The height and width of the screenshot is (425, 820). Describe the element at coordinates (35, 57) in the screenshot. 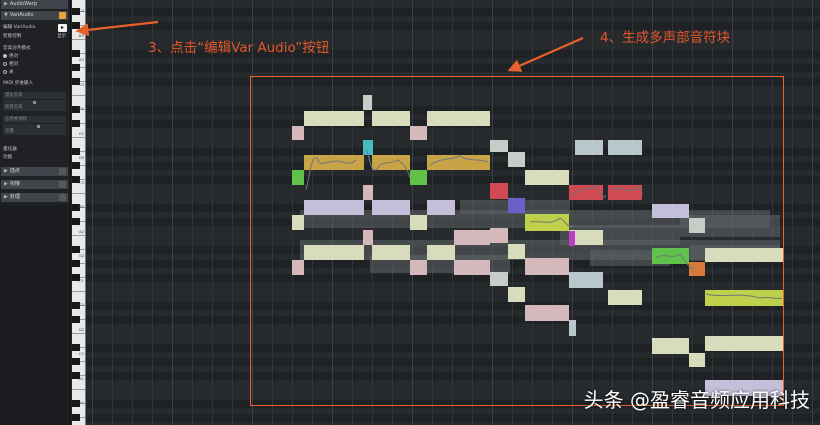

I see `pitch-mode-absolute: 绝对` at that location.